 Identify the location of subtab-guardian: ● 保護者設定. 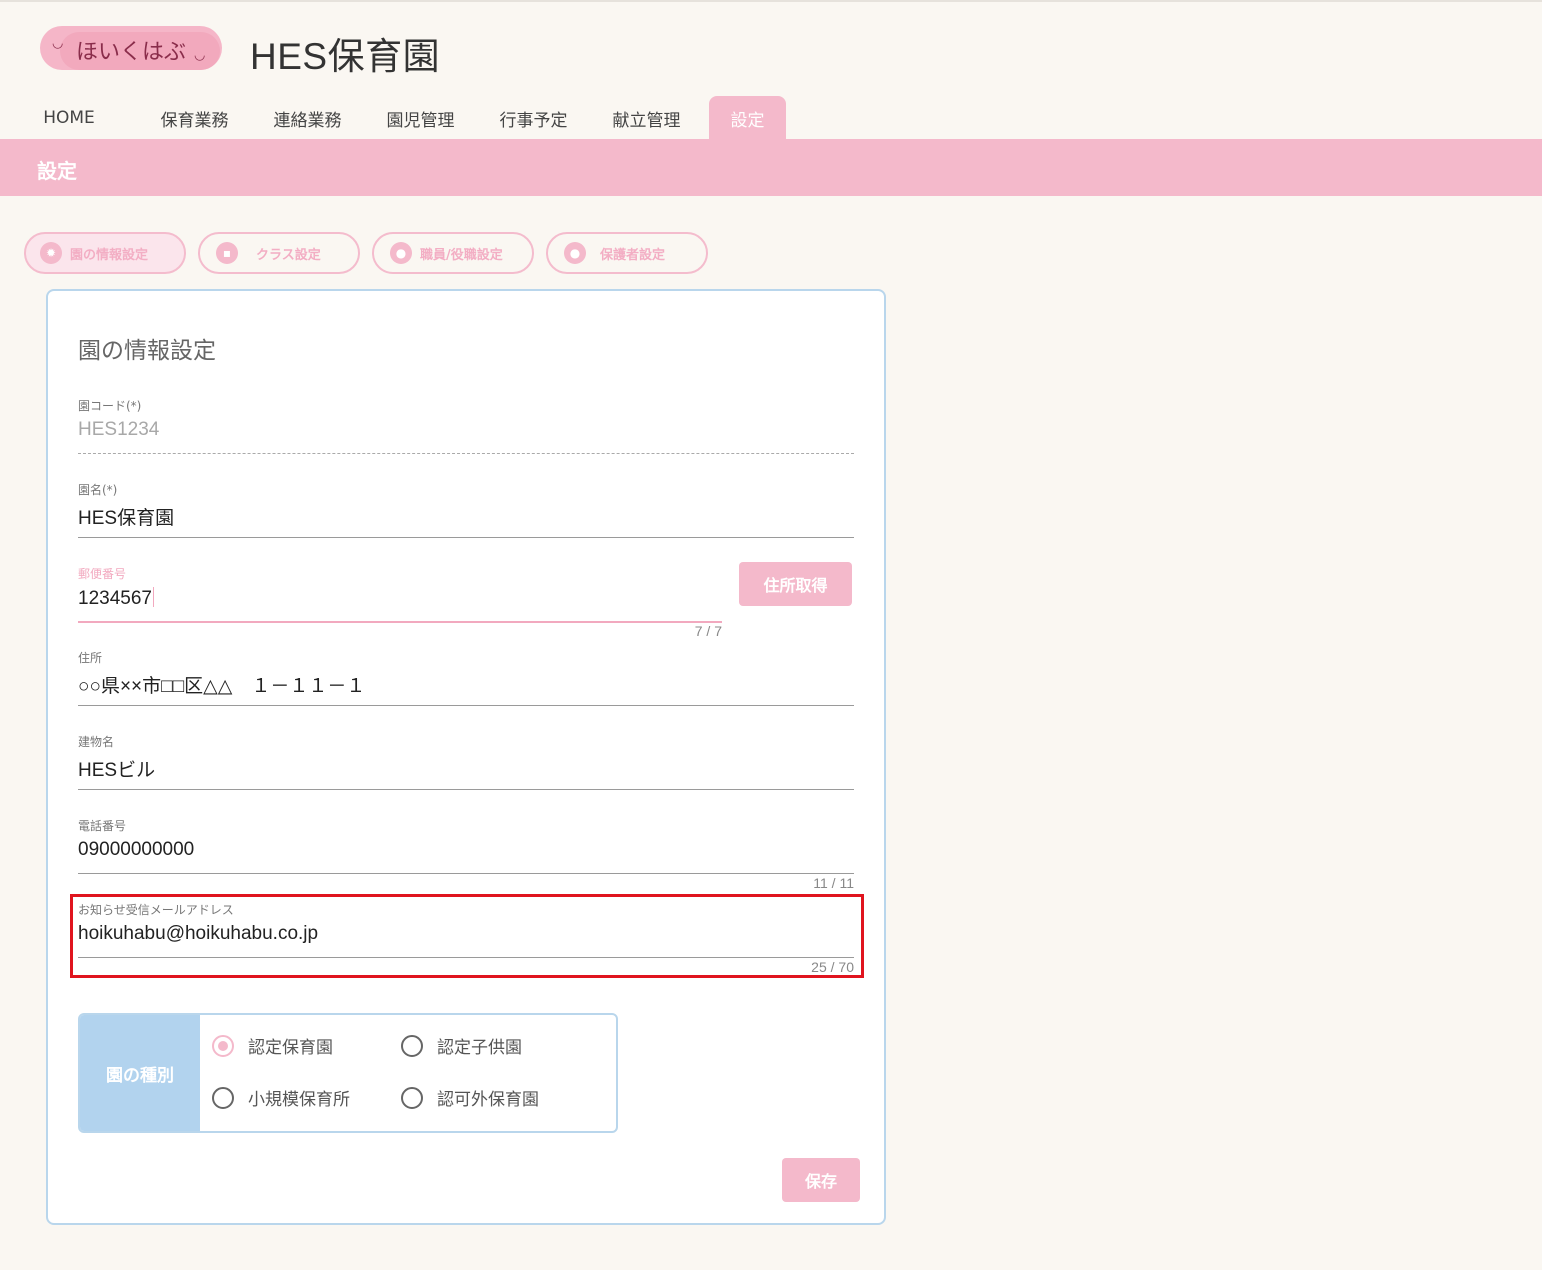
(627, 253).